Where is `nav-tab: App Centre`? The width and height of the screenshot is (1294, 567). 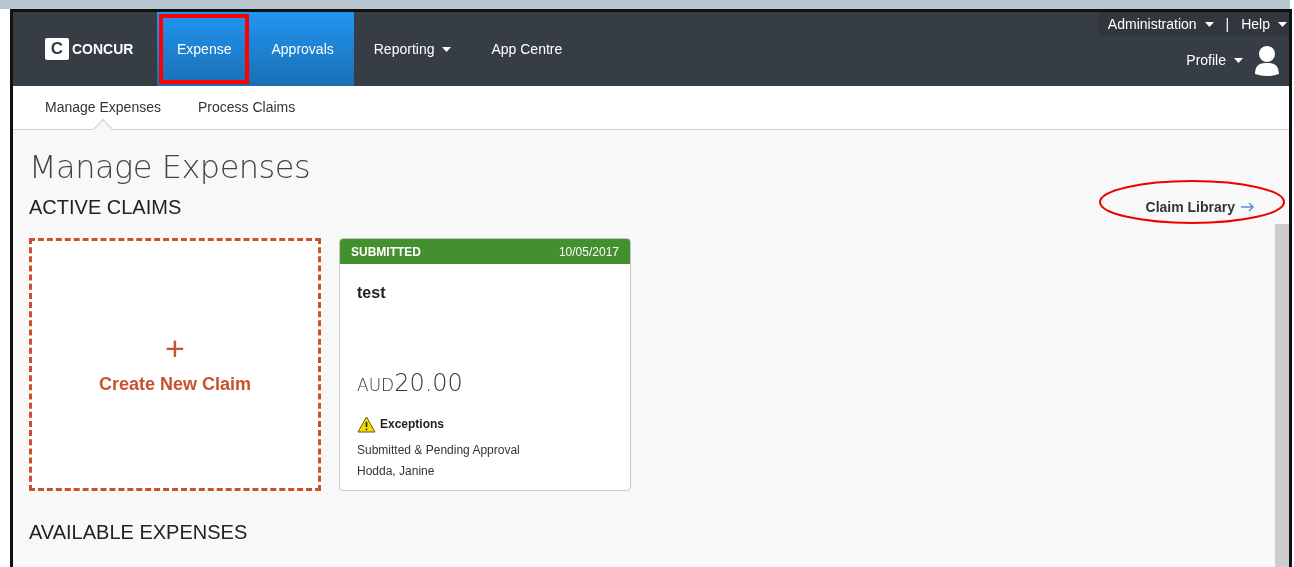
nav-tab: App Centre is located at coordinates (527, 49).